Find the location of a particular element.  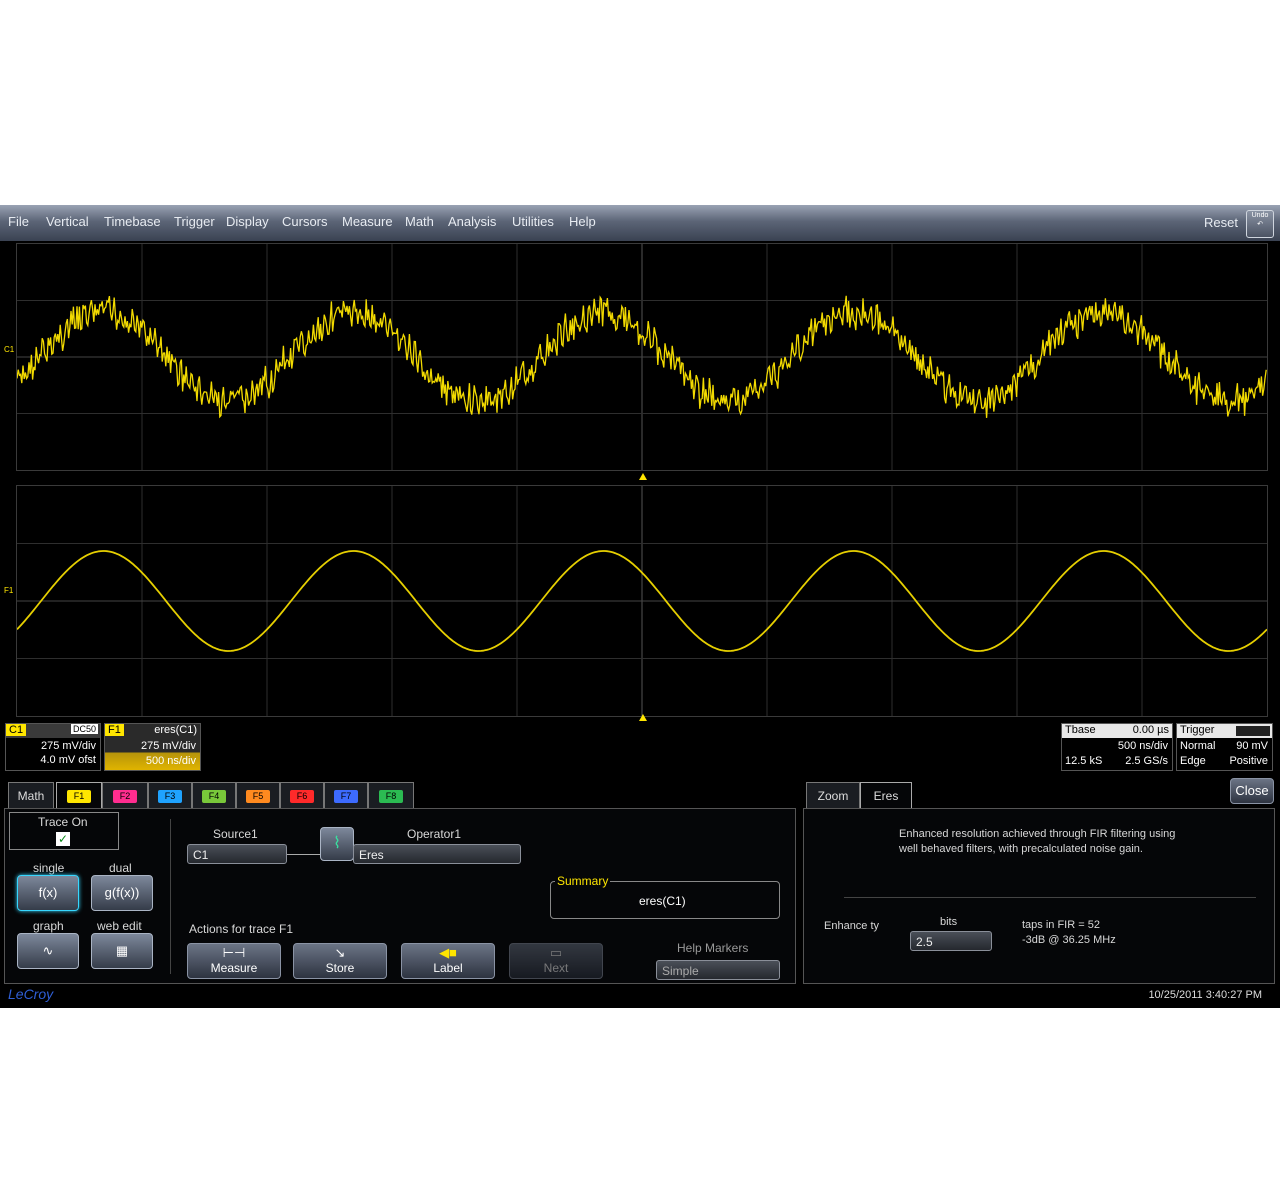

tab-f7-label: F7 is located at coordinates (346, 797).